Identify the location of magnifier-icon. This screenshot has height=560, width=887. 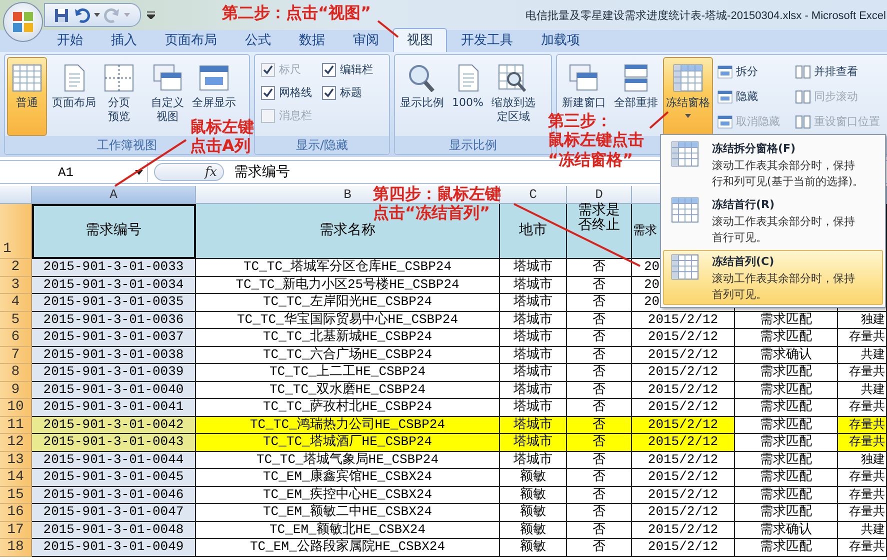
(422, 78).